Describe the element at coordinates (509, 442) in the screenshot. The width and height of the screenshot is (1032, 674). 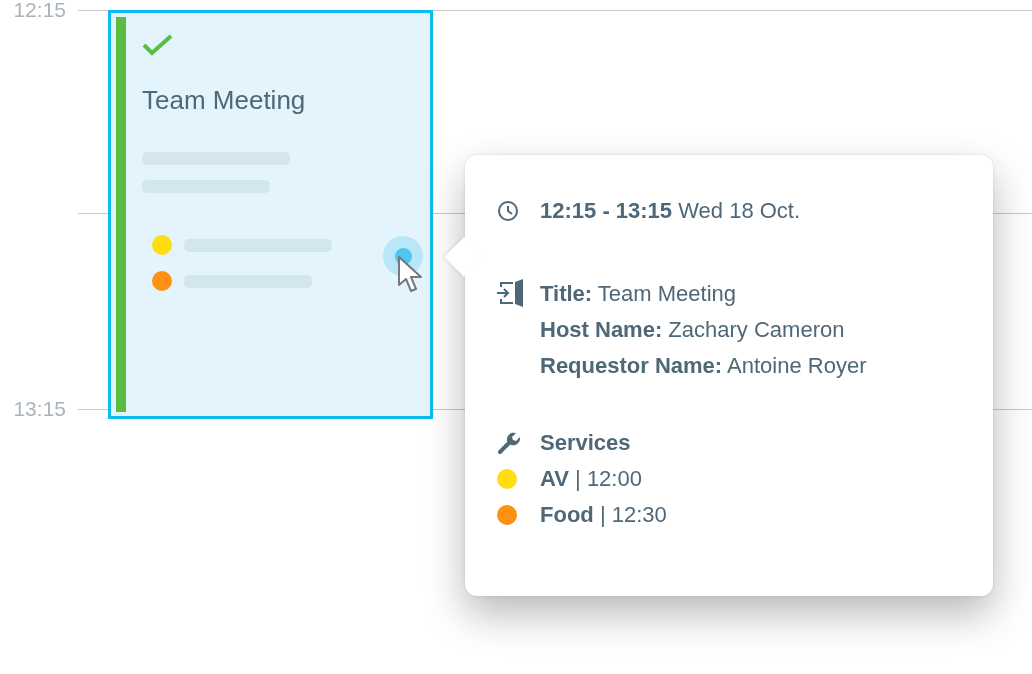
I see `wrench-icon` at that location.